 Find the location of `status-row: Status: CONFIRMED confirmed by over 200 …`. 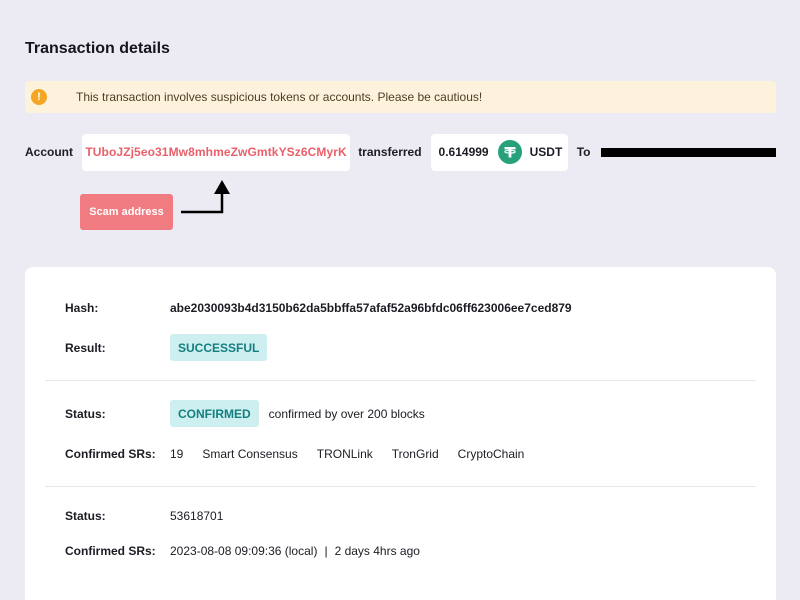

status-row: Status: CONFIRMED confirmed by over 200 … is located at coordinates (245, 413).